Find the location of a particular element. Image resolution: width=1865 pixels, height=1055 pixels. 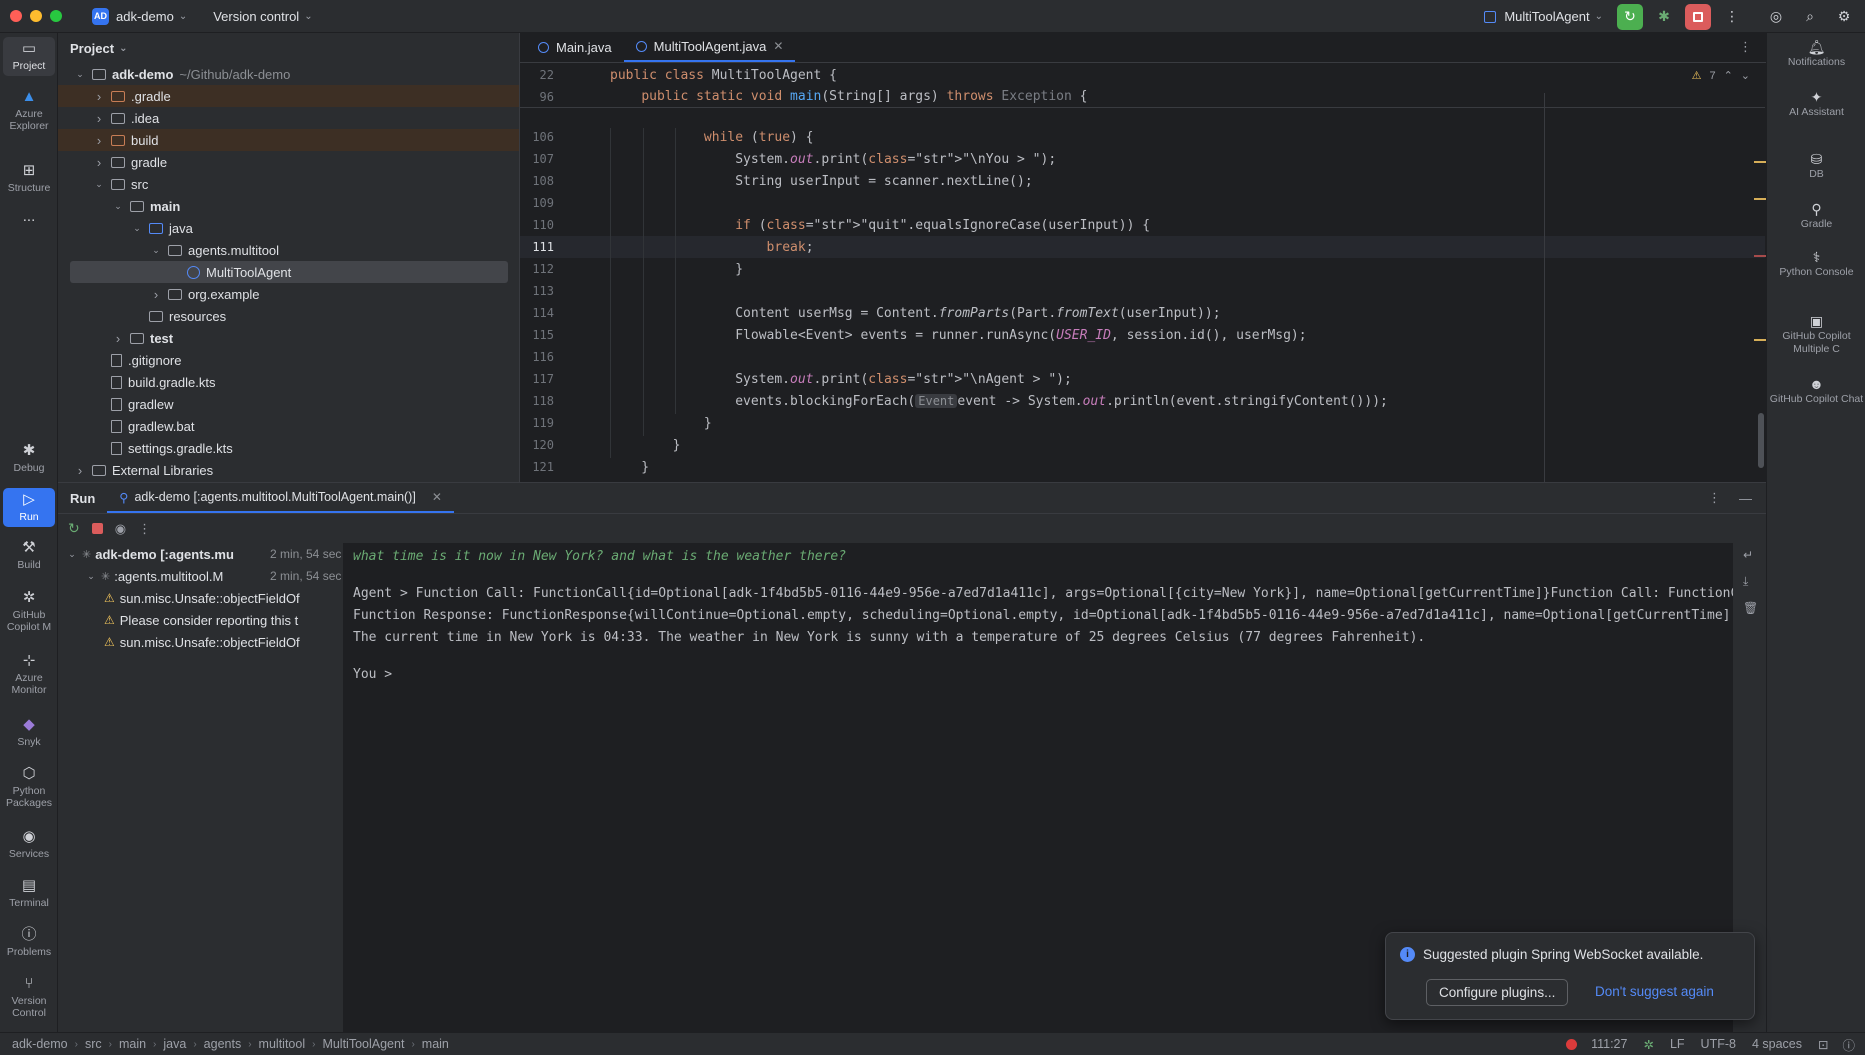

minimize-window-button is located at coordinates (36, 16).